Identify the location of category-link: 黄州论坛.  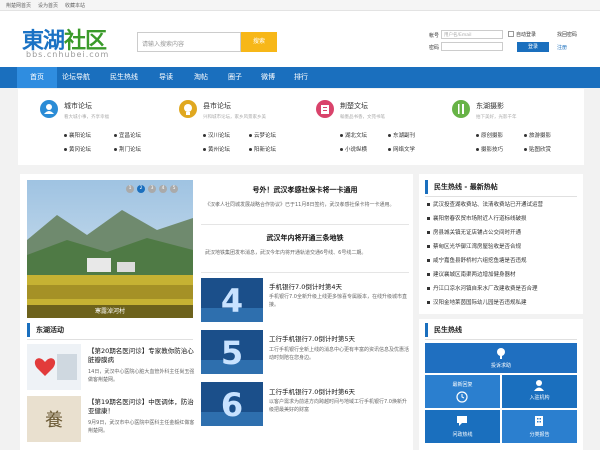
(216, 149).